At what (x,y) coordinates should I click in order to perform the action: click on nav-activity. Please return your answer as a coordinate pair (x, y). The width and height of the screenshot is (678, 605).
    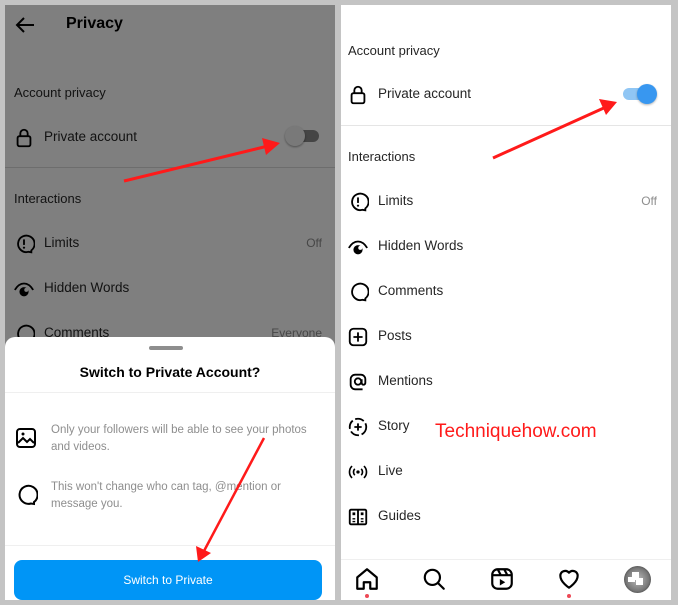
    Looking at the image, I should click on (569, 582).